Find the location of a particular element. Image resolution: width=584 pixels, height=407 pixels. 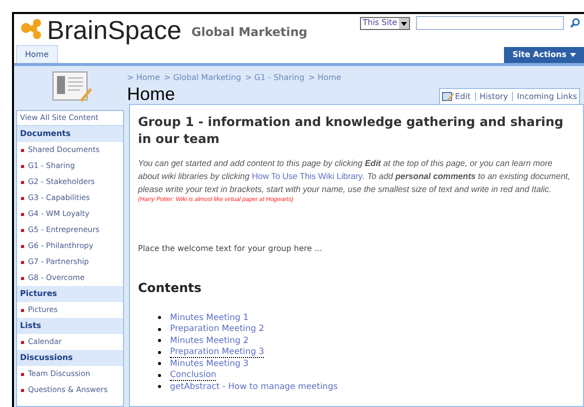

logo-icon is located at coordinates (32, 30).